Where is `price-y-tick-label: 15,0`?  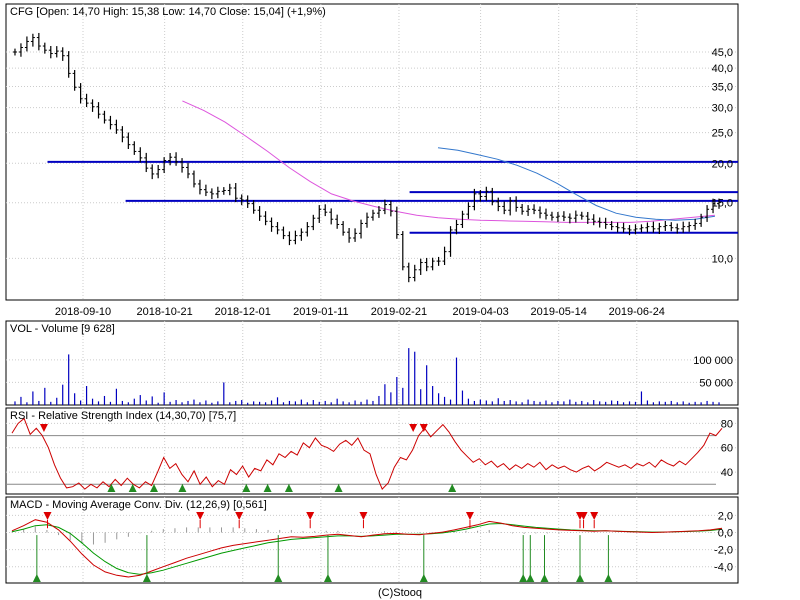
price-y-tick-label: 15,0 is located at coordinates (722, 204).